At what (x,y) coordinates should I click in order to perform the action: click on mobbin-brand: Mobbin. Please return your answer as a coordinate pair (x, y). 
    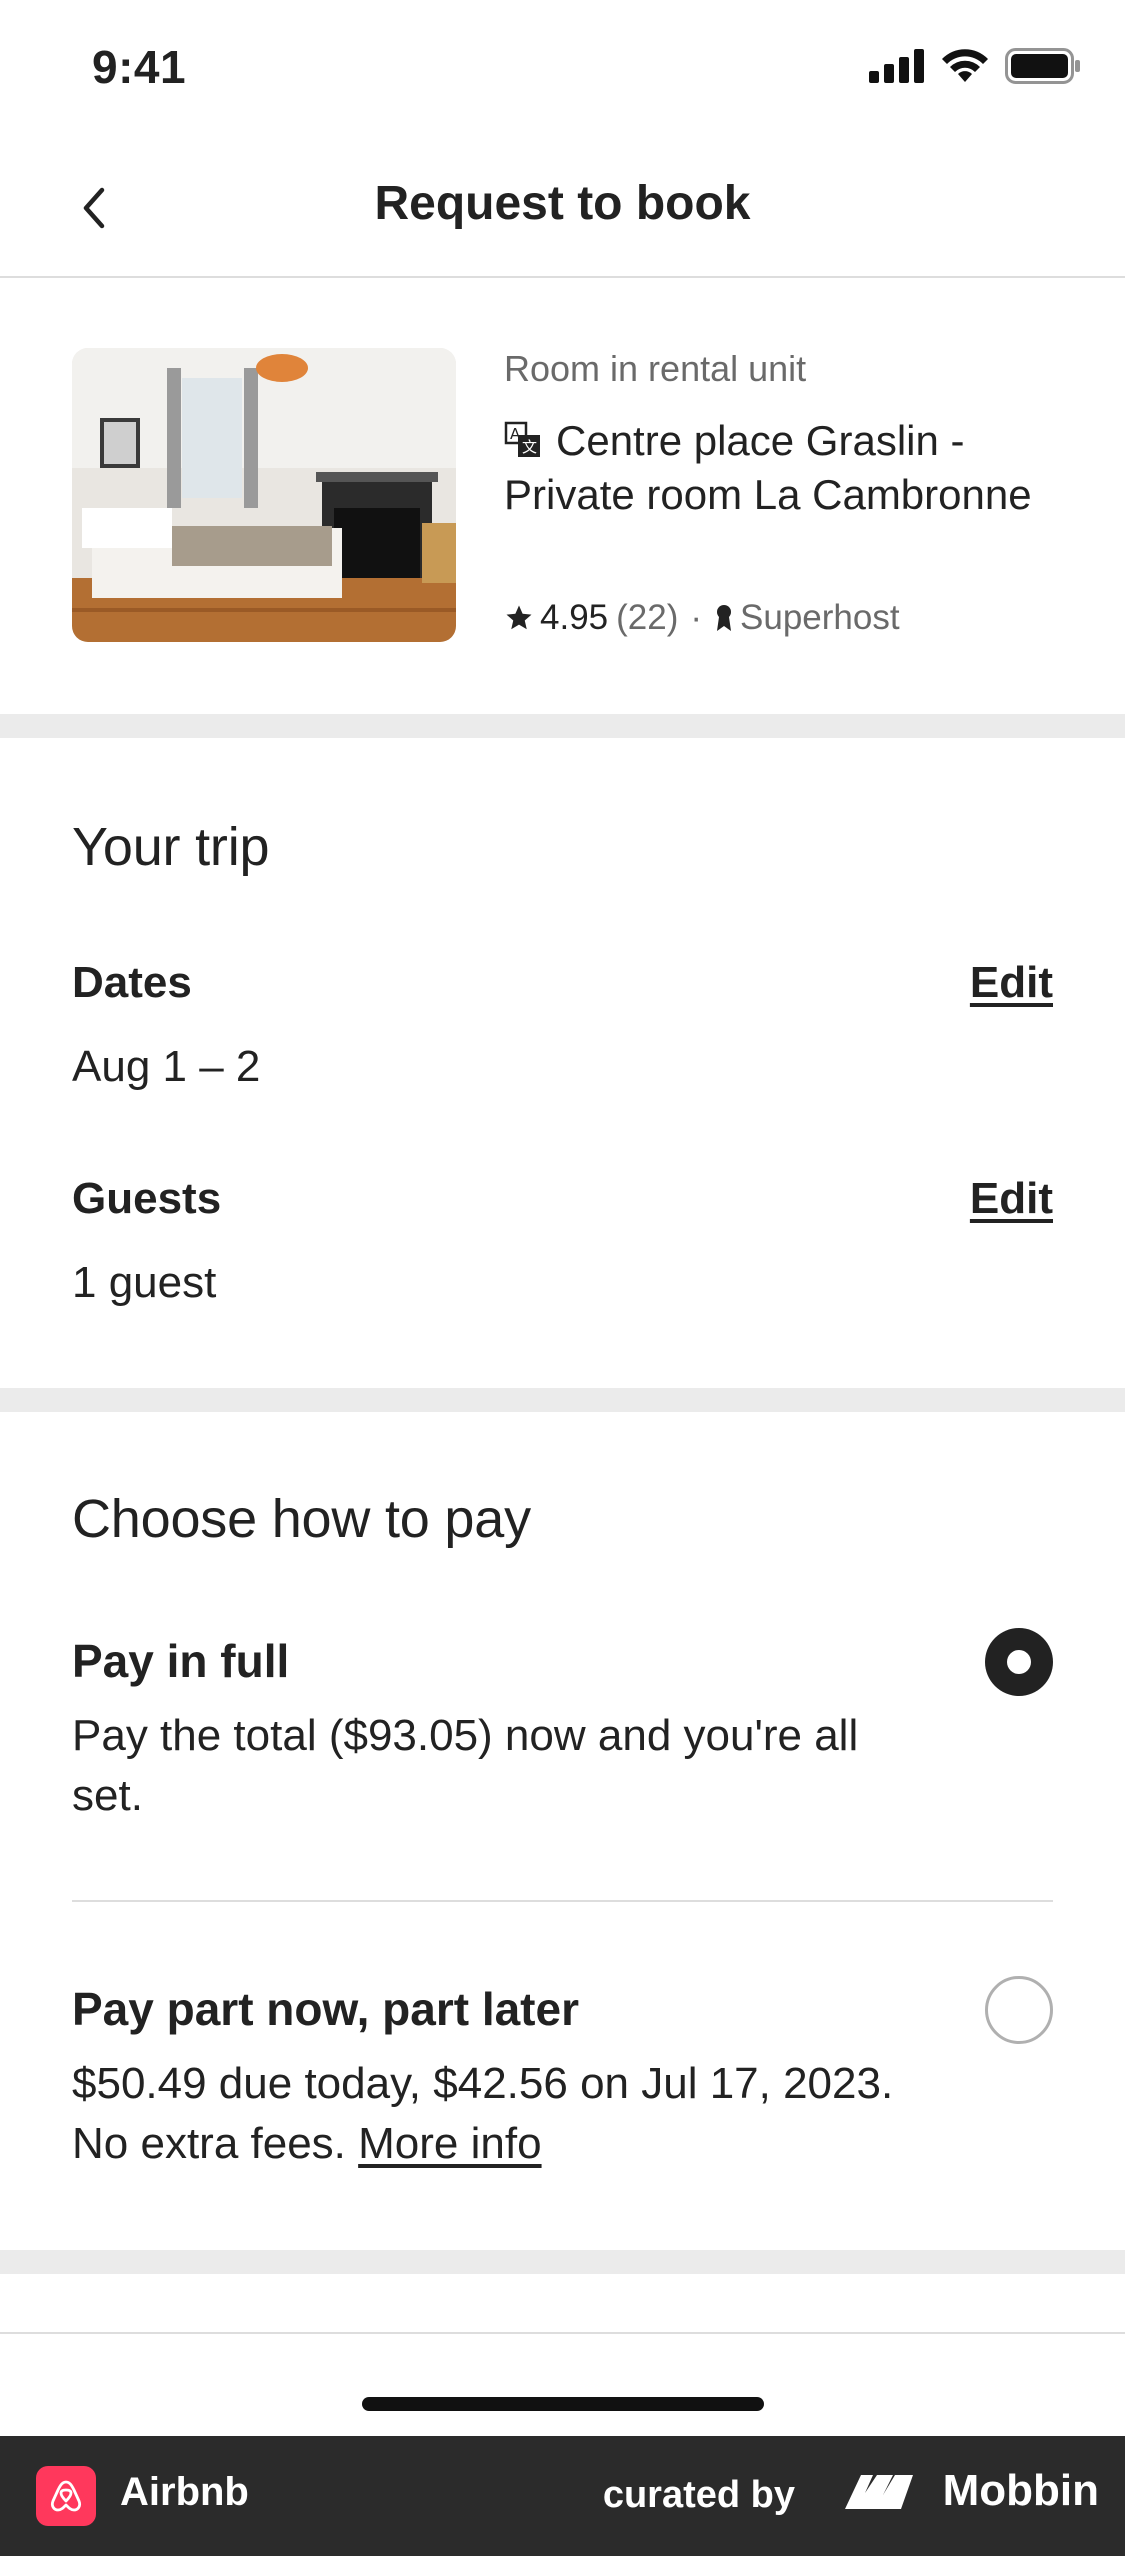
    Looking at the image, I should click on (971, 2491).